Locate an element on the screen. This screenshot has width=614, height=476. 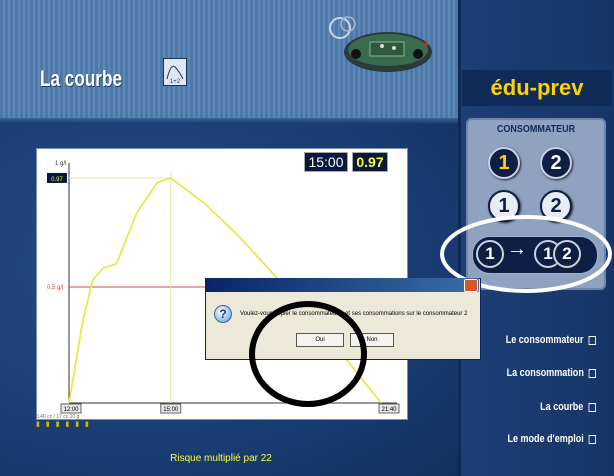
x-end-label: 21:40 is located at coordinates (389, 410).